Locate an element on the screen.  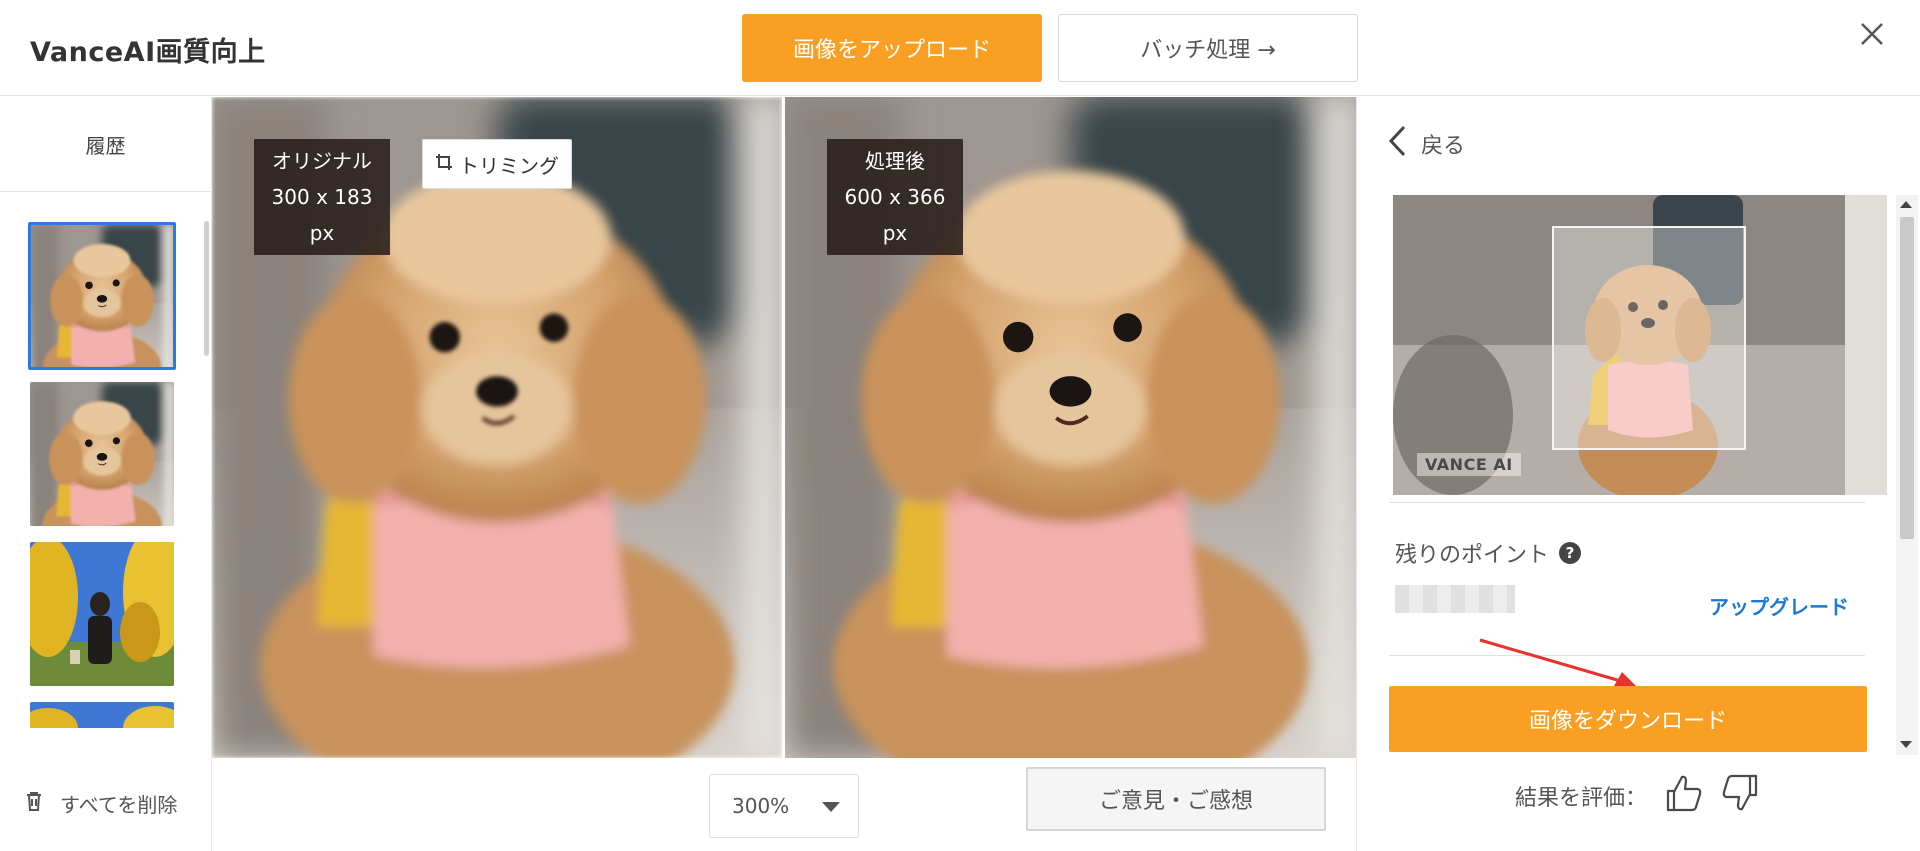
app-title: VanceAI画質向上 is located at coordinates (148, 52).